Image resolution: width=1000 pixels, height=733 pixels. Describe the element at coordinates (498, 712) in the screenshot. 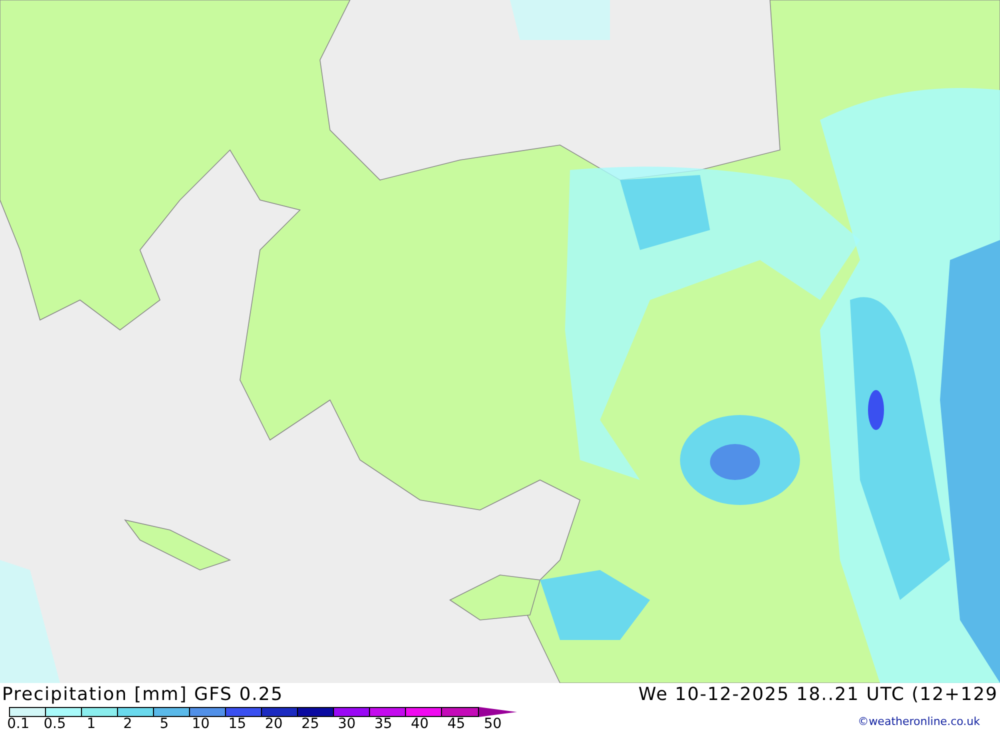

I see `scale-arrow-icon` at that location.